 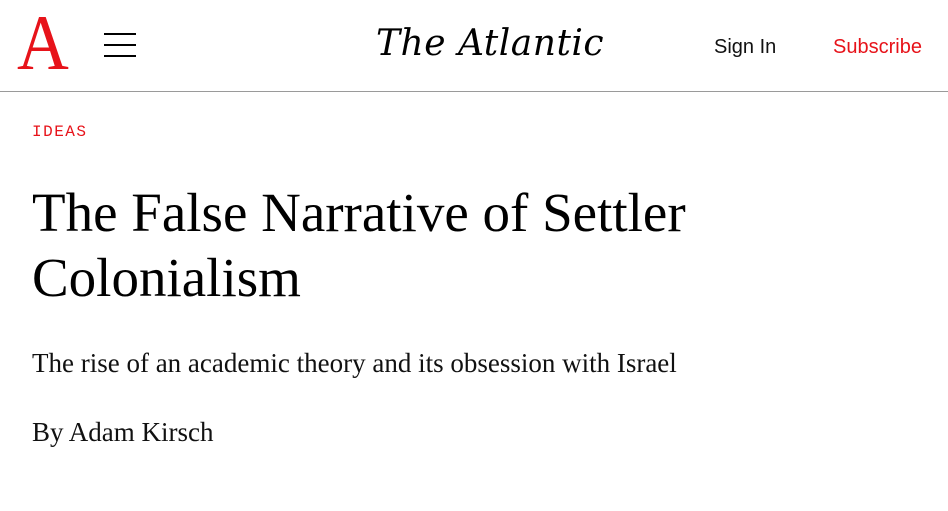 What do you see at coordinates (745, 47) in the screenshot?
I see `sign-in-link: Sign In` at bounding box center [745, 47].